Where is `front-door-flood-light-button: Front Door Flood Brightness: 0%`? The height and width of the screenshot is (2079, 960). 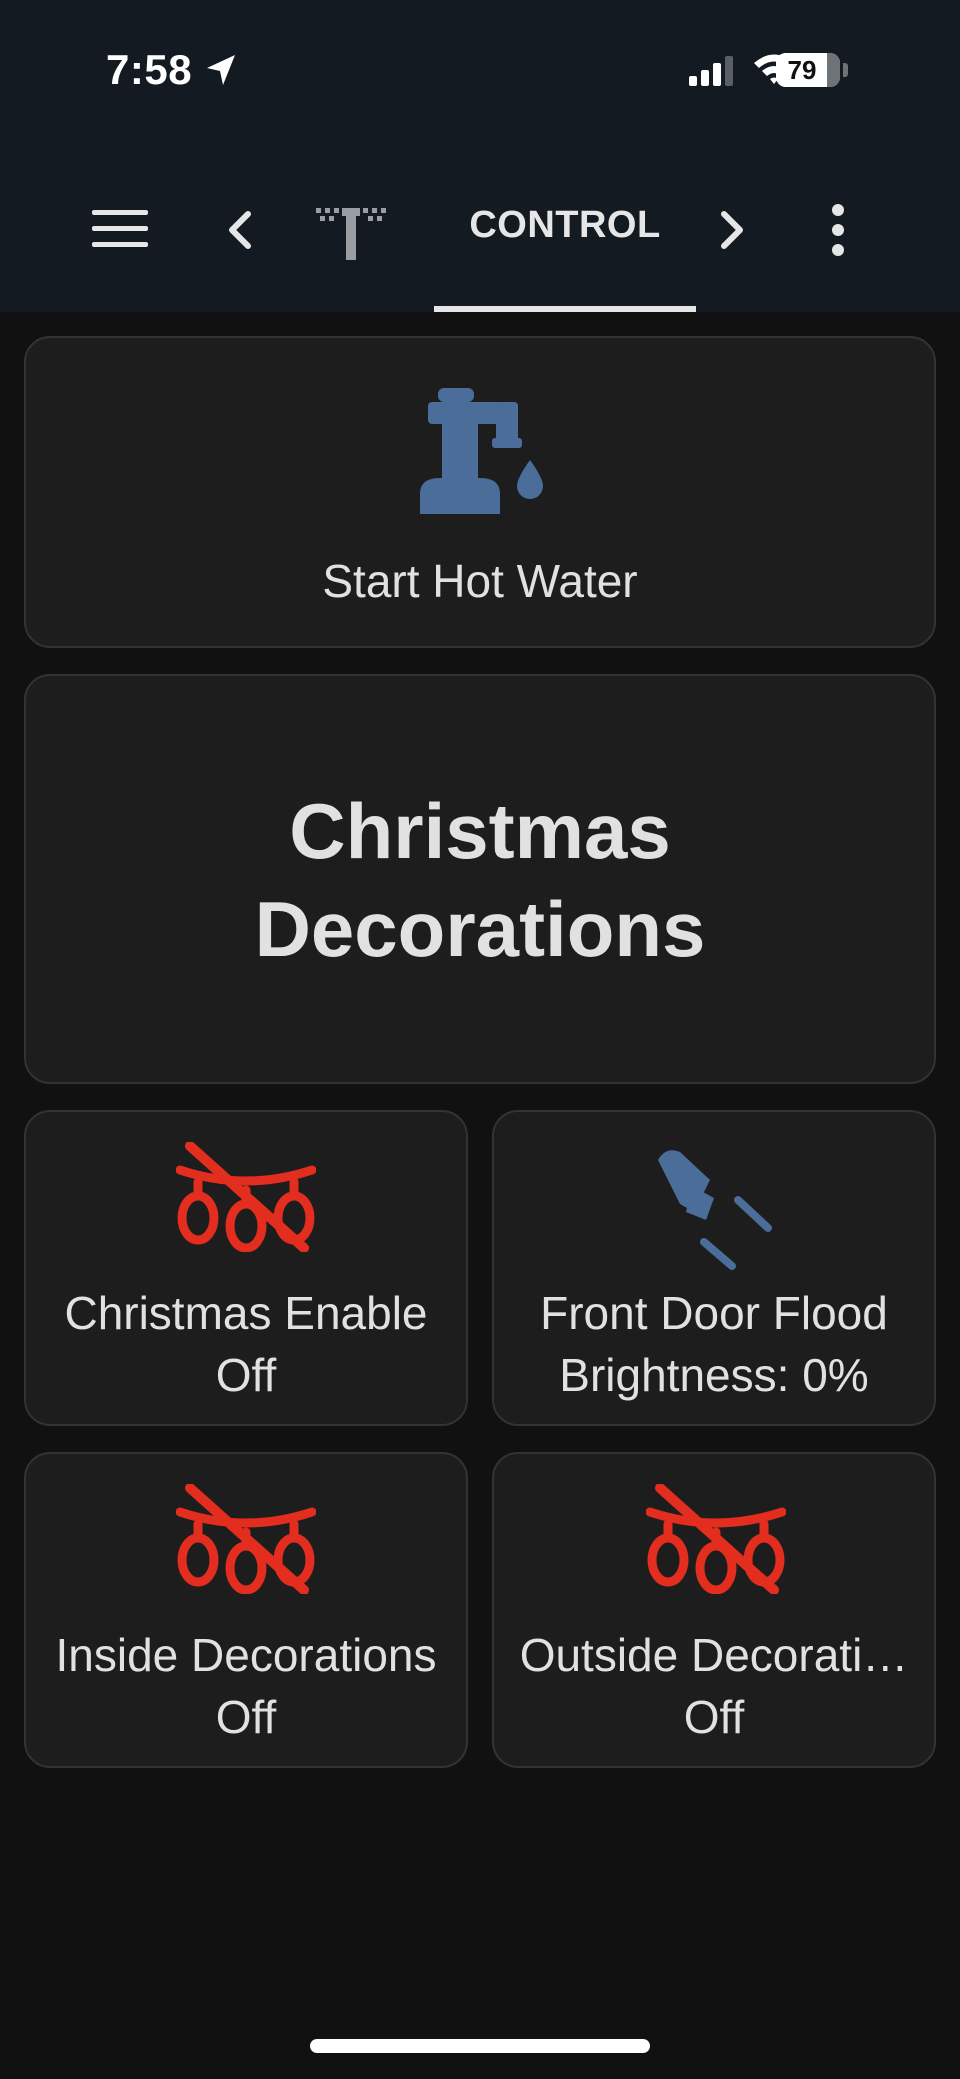
front-door-flood-light-button: Front Door Flood Brightness: 0% is located at coordinates (714, 1268).